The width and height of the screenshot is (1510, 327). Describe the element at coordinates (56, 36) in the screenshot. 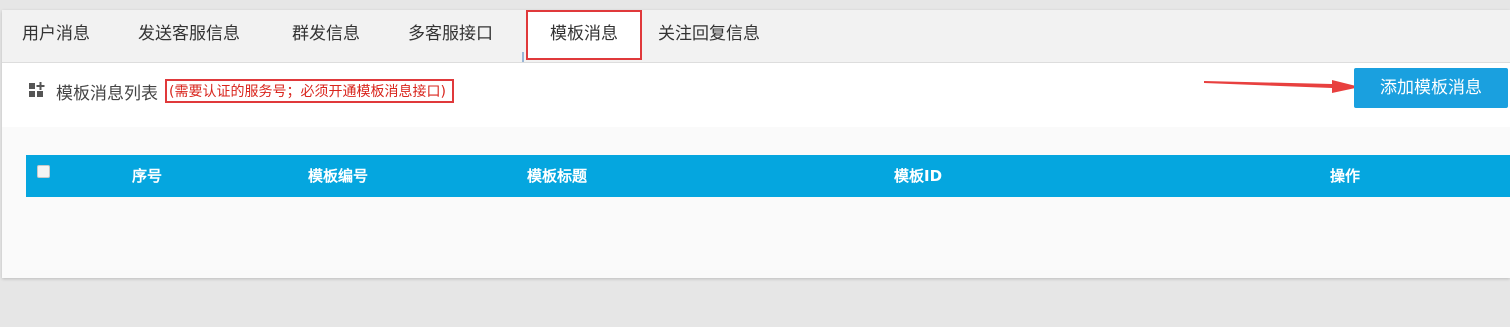

I see `tab-user-messages: 用户消息` at that location.